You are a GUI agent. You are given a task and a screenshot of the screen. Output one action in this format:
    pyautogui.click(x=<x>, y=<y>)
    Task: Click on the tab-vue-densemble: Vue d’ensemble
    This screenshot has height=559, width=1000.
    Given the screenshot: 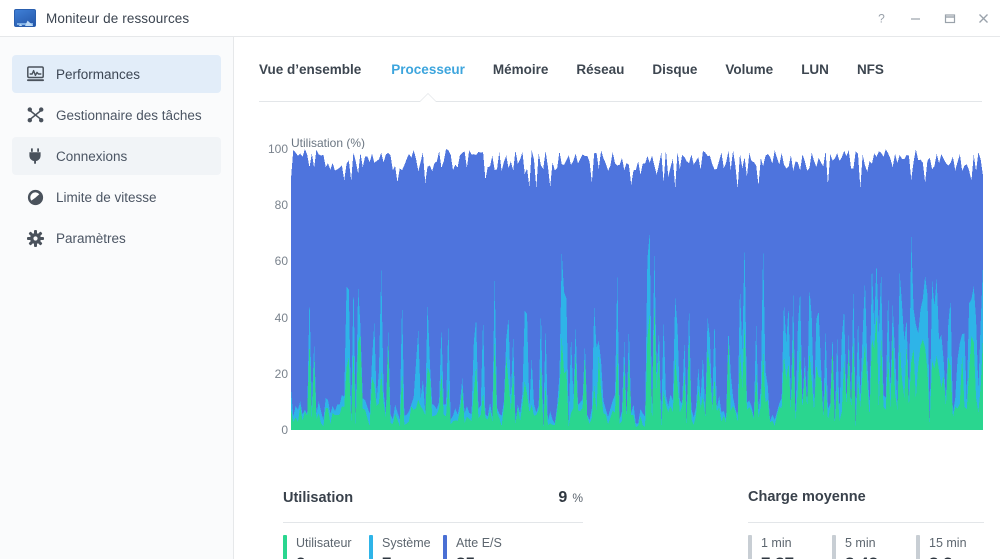 What is the action you would take?
    pyautogui.click(x=318, y=69)
    